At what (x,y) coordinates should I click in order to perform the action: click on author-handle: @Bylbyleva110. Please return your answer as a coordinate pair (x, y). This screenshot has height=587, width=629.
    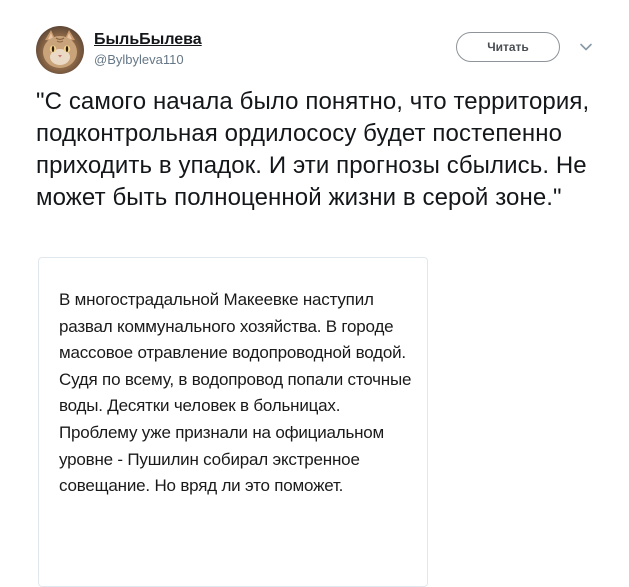
    Looking at the image, I should click on (148, 59).